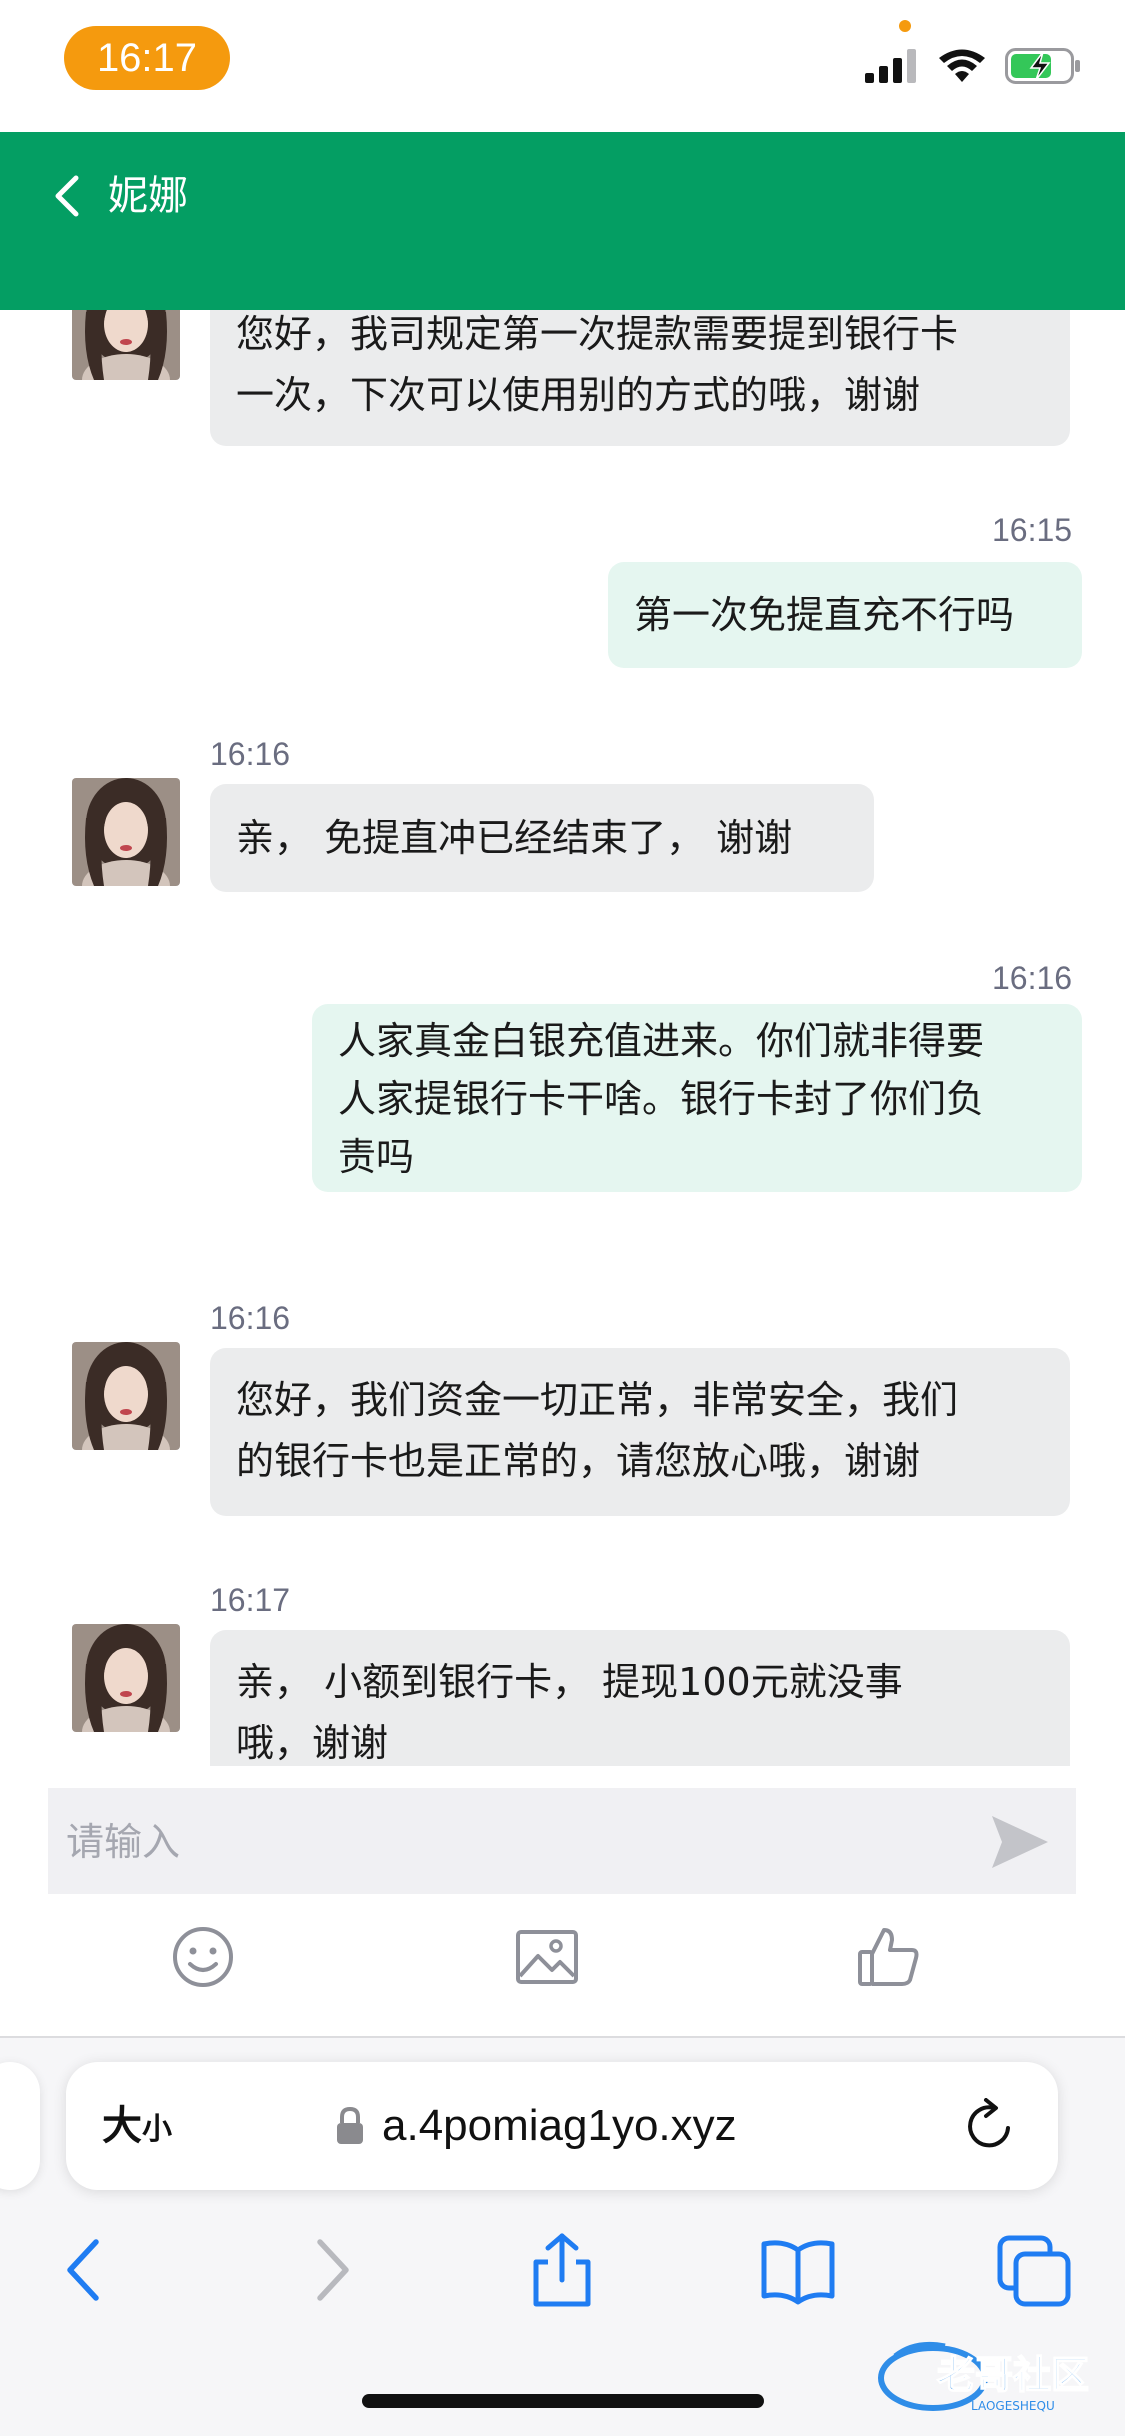  Describe the element at coordinates (845, 615) in the screenshot. I see `outgoing-message-bubble: 第一次免提直充不行吗` at that location.